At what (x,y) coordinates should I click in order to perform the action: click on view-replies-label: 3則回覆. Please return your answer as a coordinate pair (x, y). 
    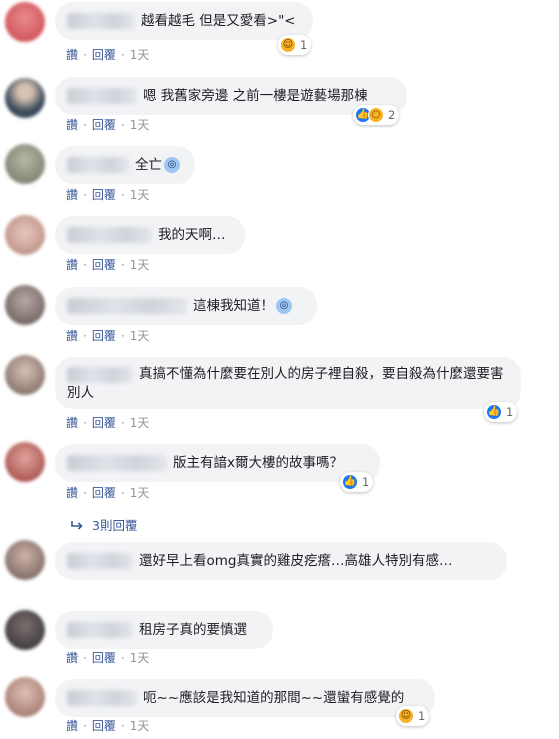
    Looking at the image, I should click on (114, 524).